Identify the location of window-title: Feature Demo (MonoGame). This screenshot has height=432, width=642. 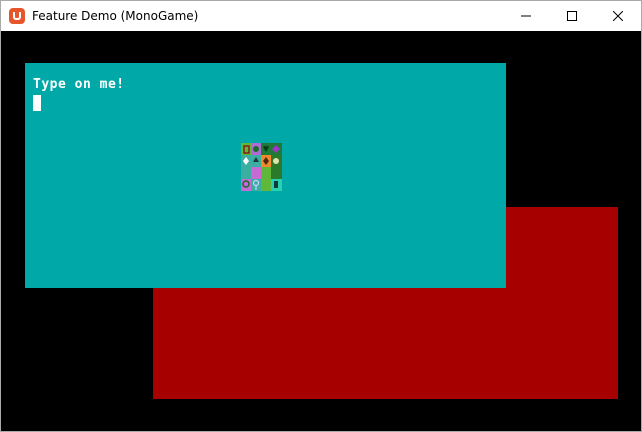
(115, 16).